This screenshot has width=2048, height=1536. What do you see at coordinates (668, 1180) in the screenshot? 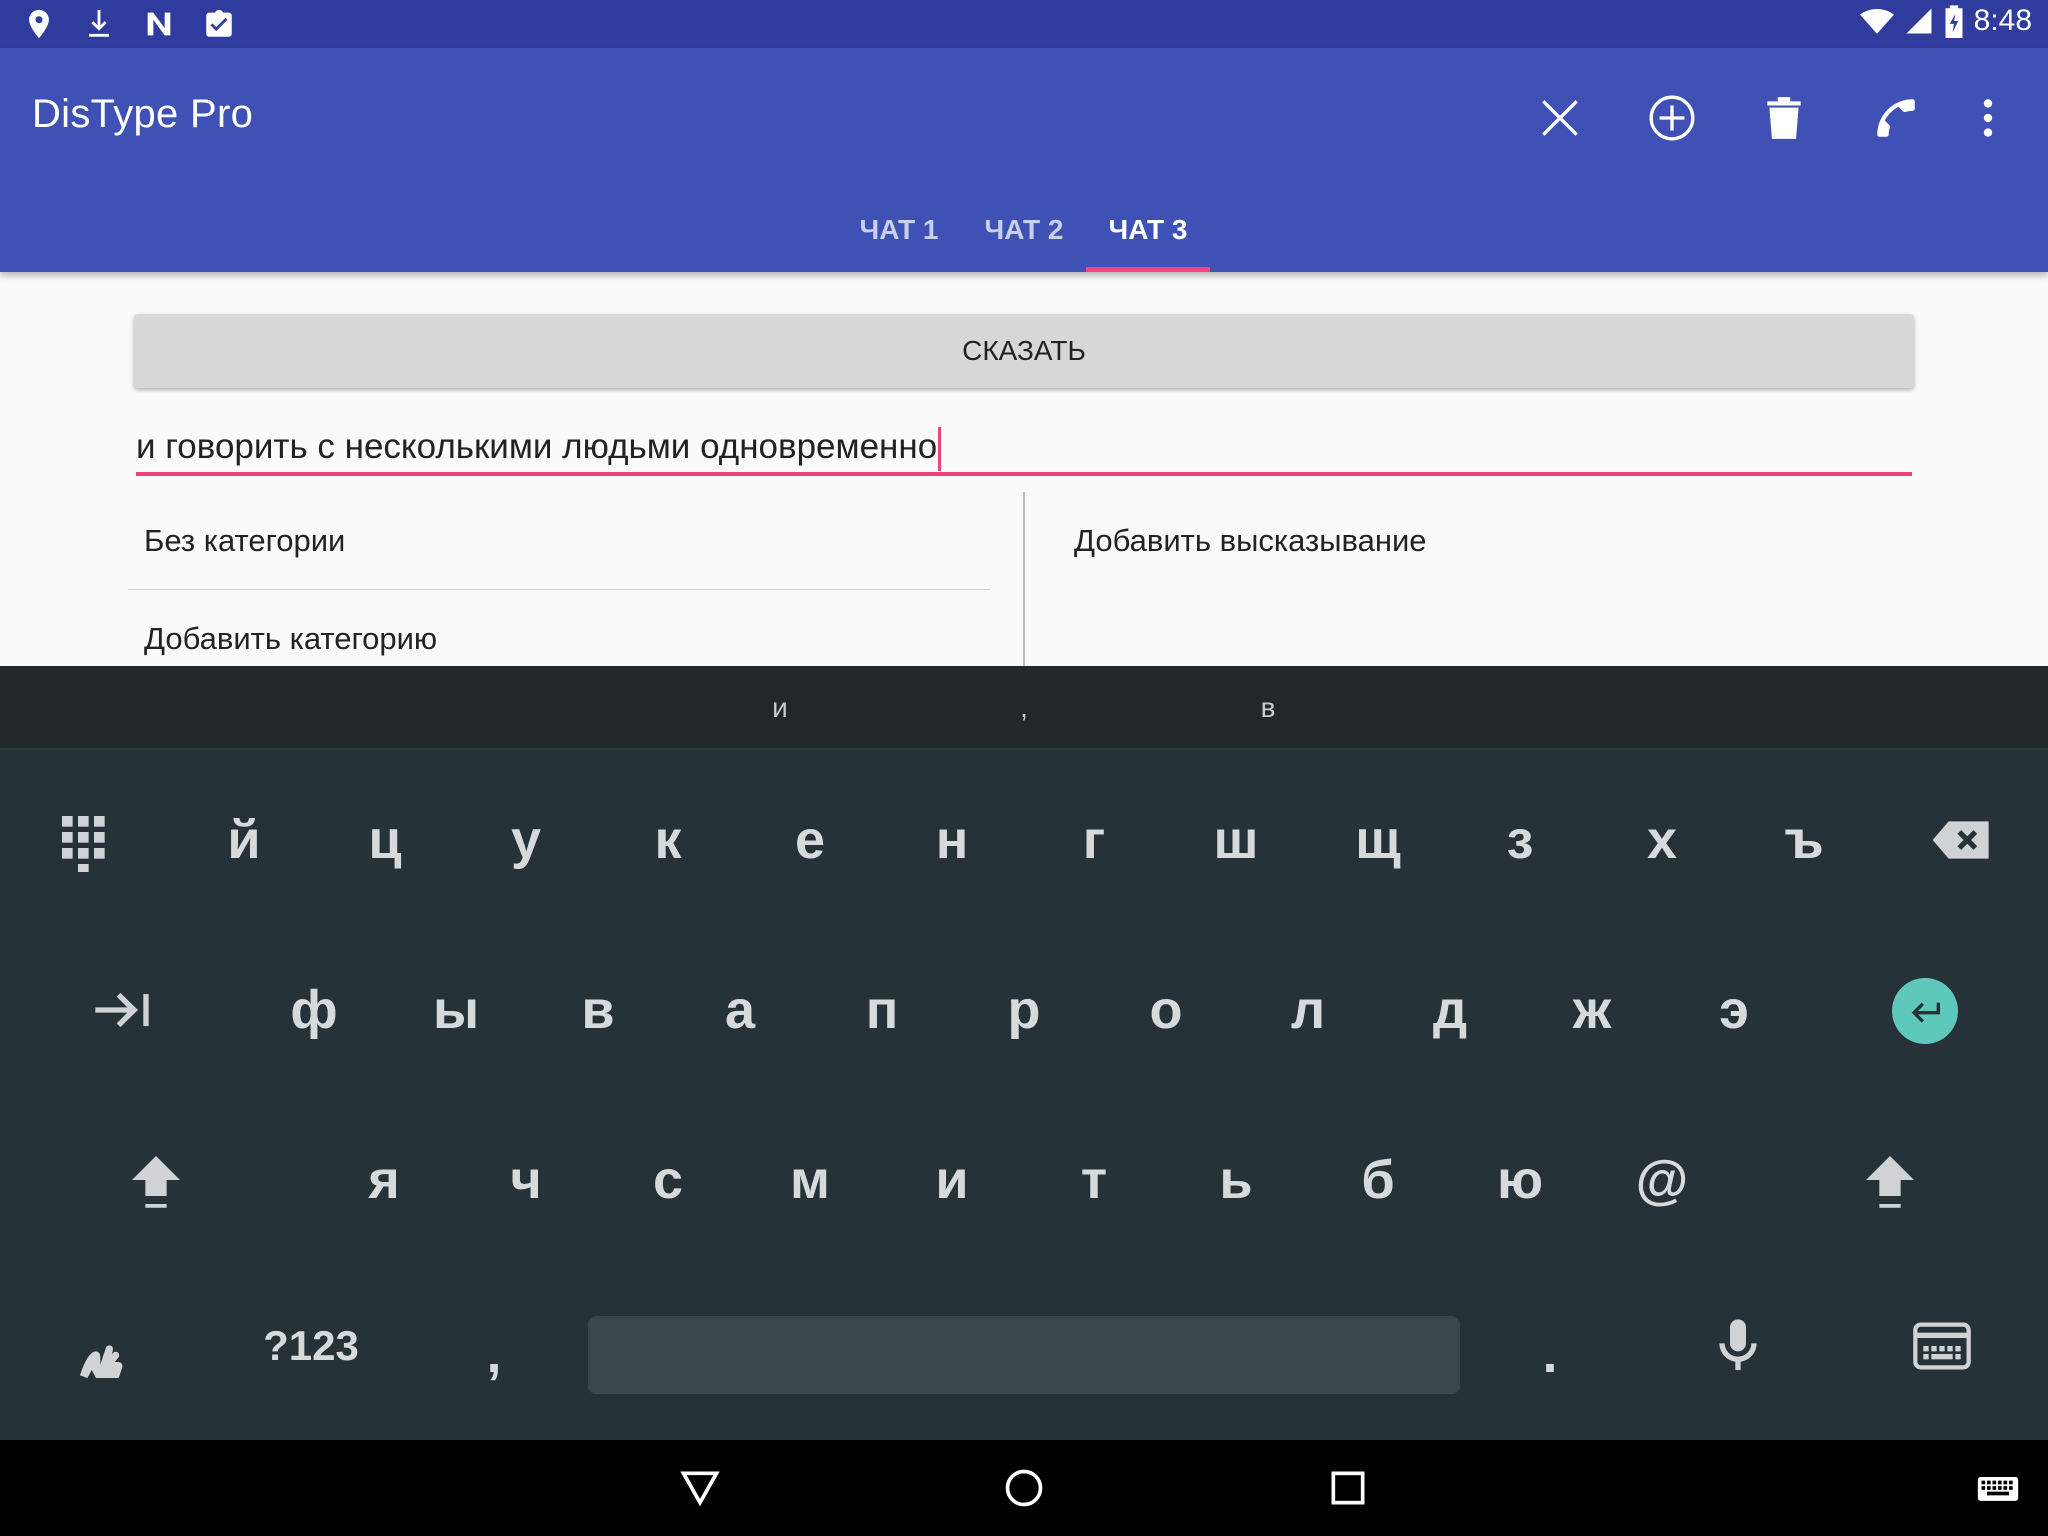
I see `key-с: с` at bounding box center [668, 1180].